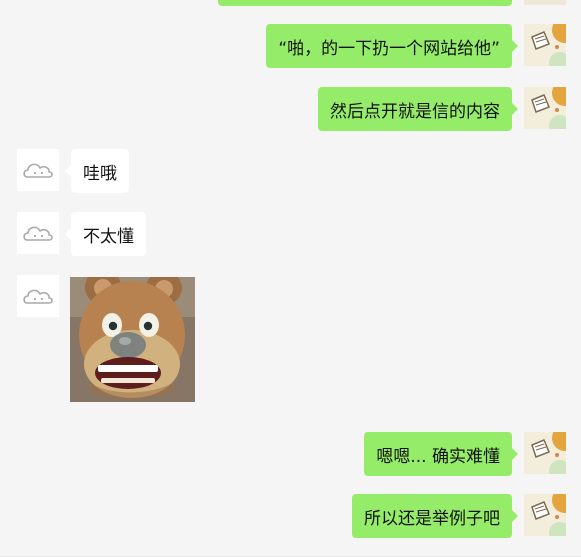 The width and height of the screenshot is (581, 557). What do you see at coordinates (105, 234) in the screenshot?
I see `received-message-bubble: 不太懂` at bounding box center [105, 234].